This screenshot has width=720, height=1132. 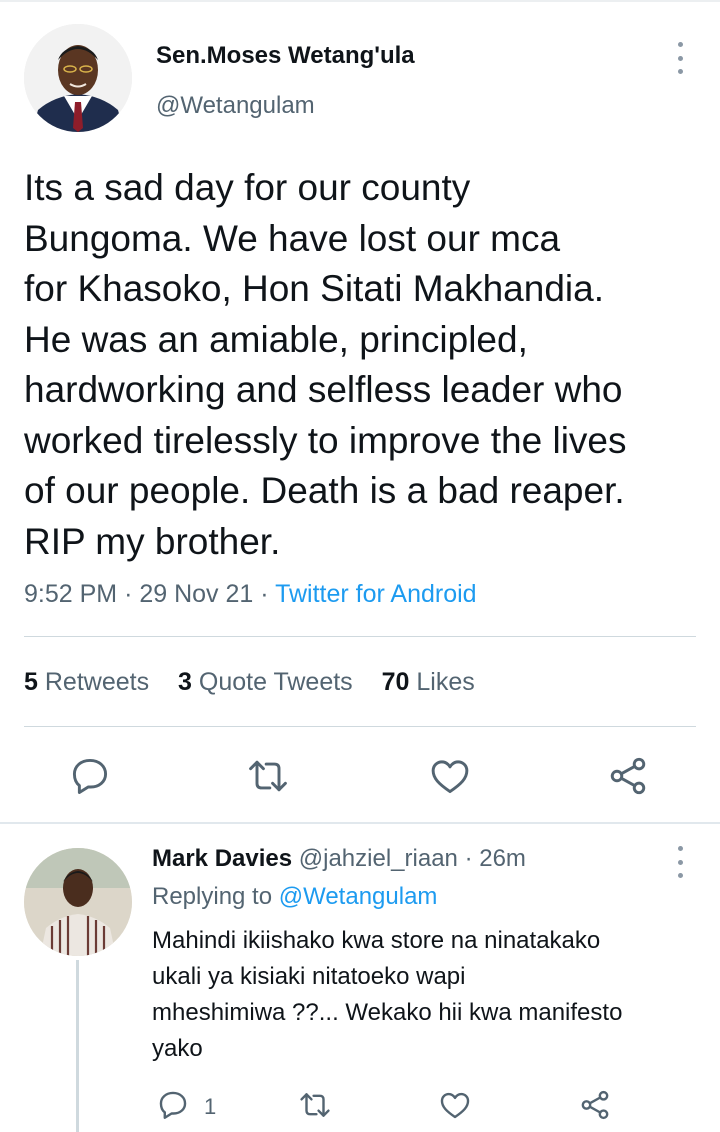 What do you see at coordinates (78, 902) in the screenshot?
I see `reply-author-avatar` at bounding box center [78, 902].